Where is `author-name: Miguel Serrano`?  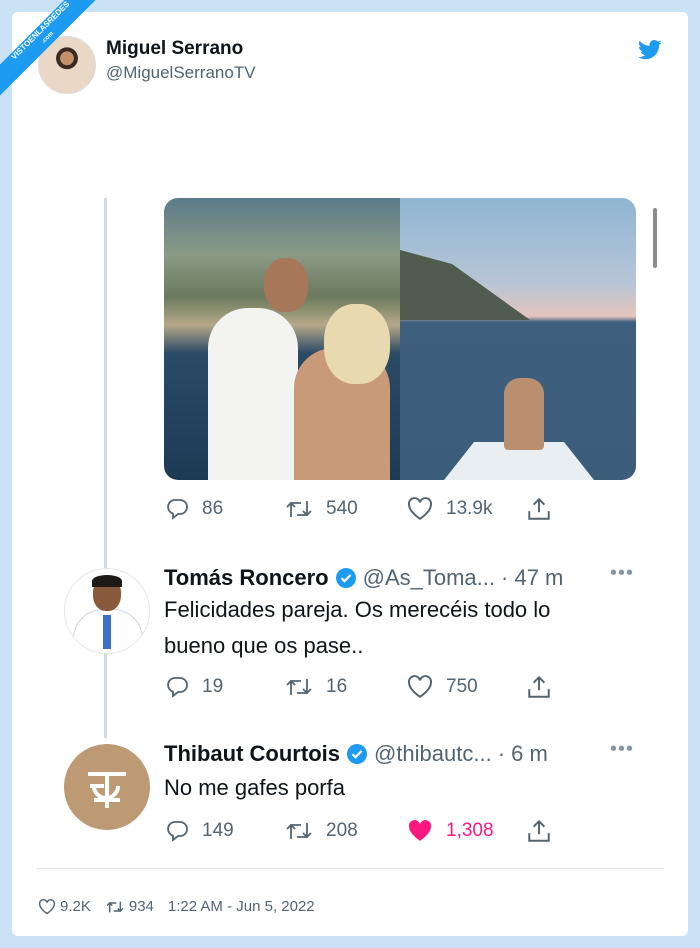 author-name: Miguel Serrano is located at coordinates (174, 49).